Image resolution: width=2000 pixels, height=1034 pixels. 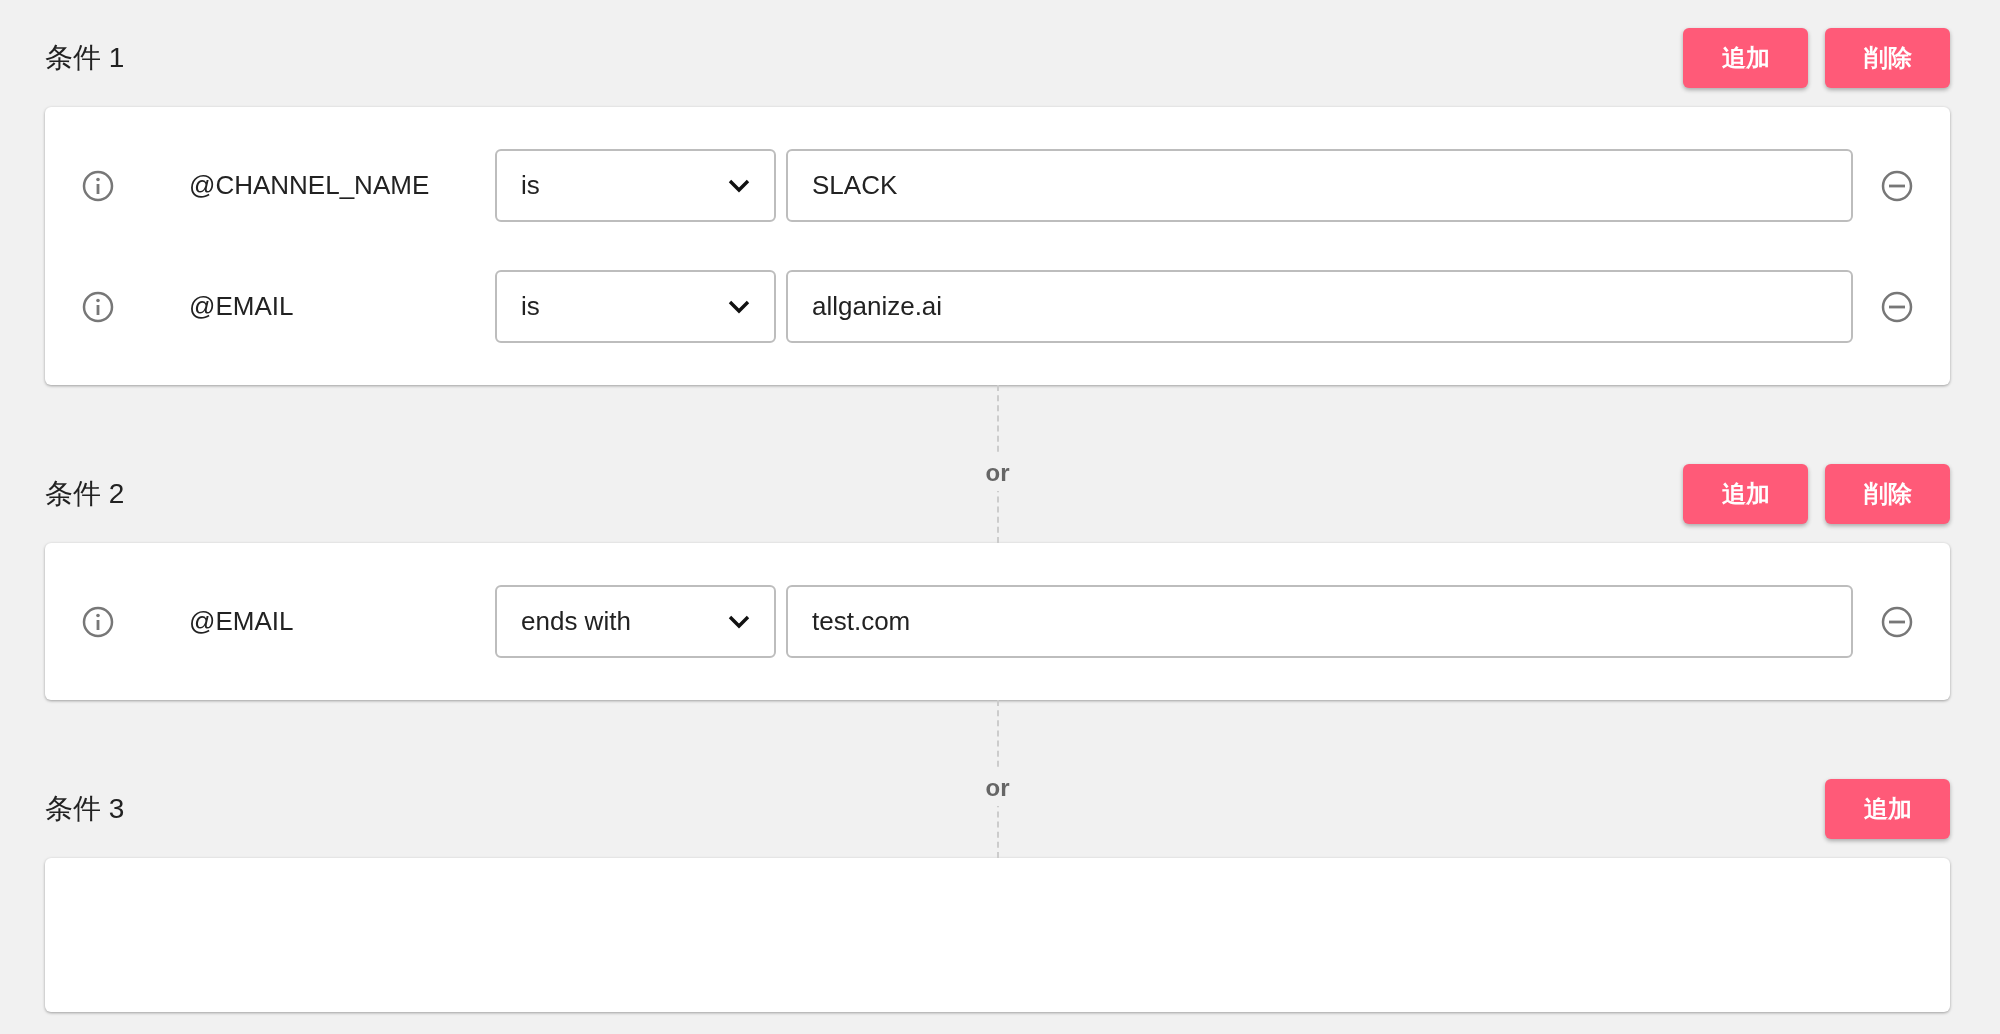 What do you see at coordinates (1319, 185) in the screenshot?
I see `value-input: SLACK` at bounding box center [1319, 185].